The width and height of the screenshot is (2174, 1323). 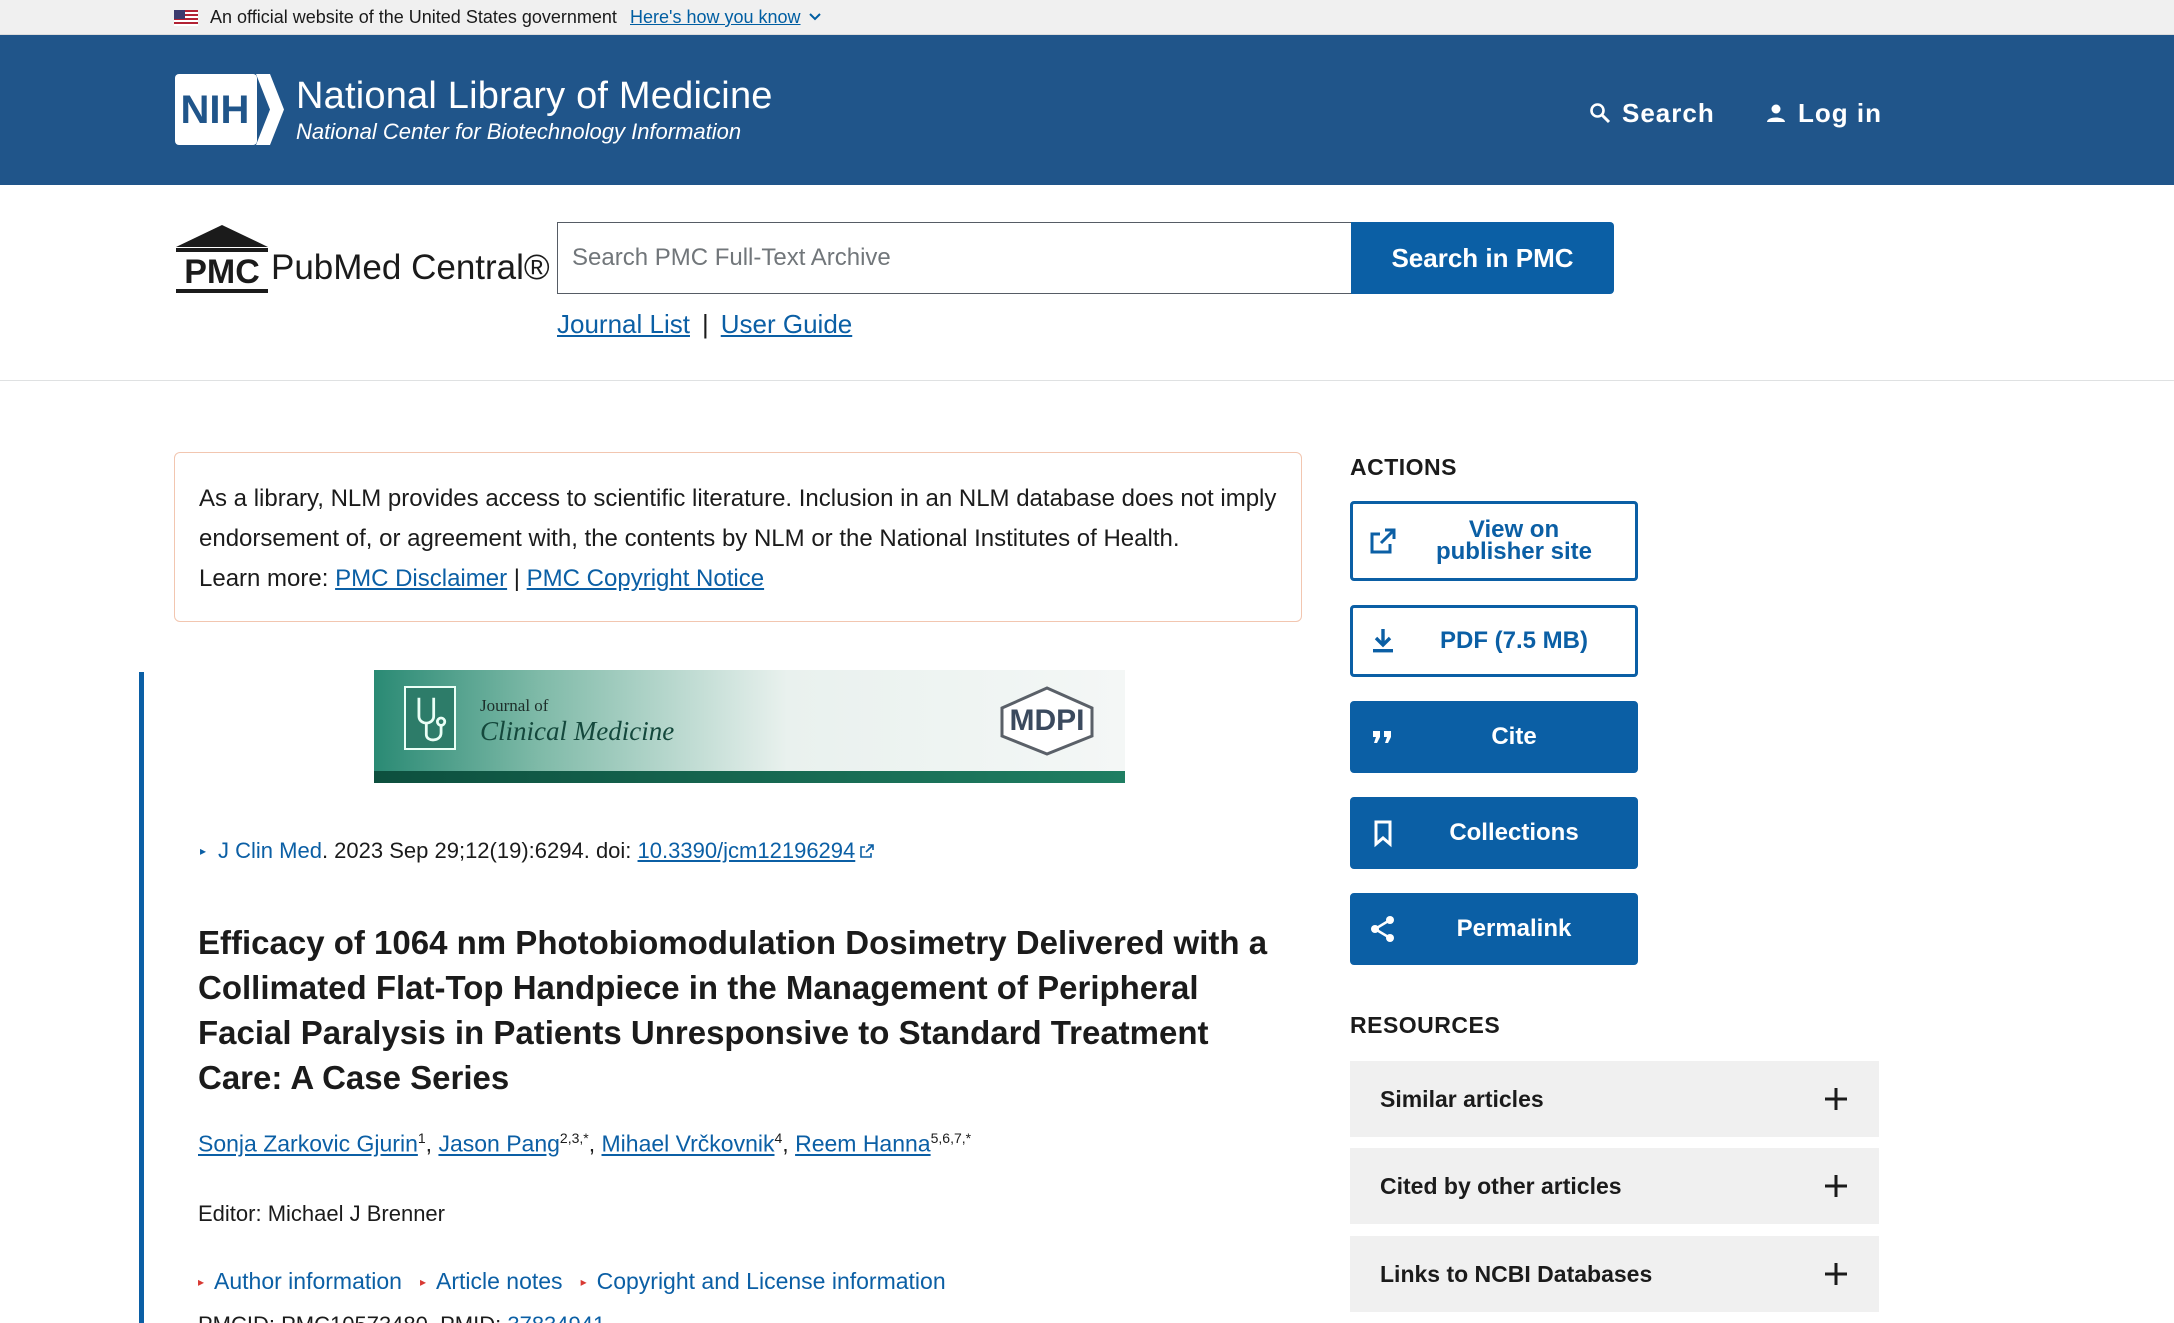 What do you see at coordinates (867, 851) in the screenshot?
I see `external-link-icon` at bounding box center [867, 851].